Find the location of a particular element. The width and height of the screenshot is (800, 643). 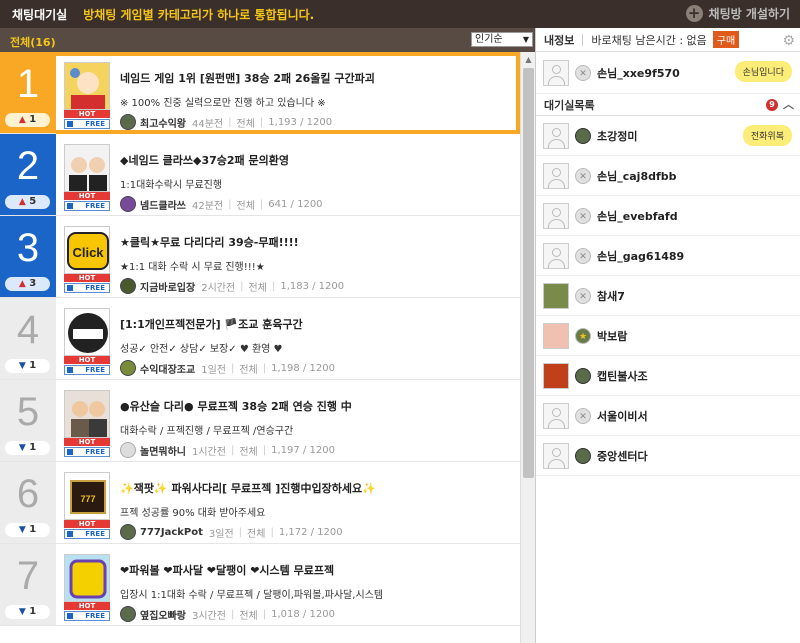

user-list-item: ★ 박보람 is located at coordinates (668, 336).